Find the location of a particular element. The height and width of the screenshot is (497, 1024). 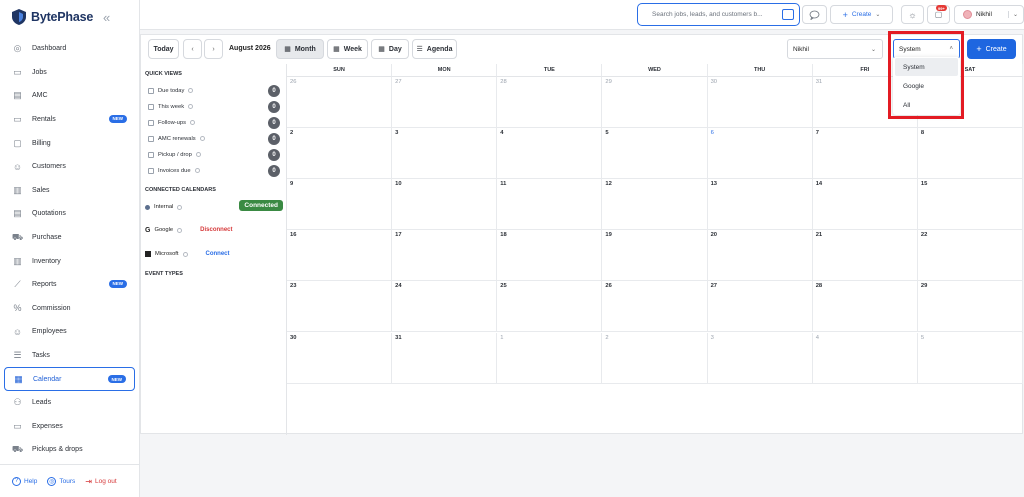

connected-status-badge: Connected is located at coordinates (261, 205).